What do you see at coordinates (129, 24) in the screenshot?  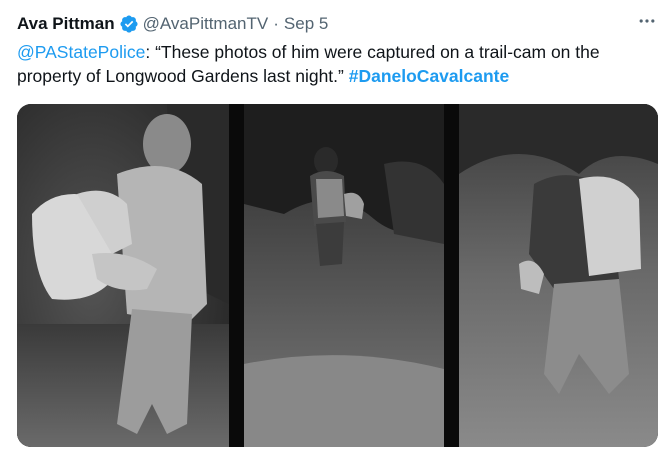 I see `verified-badge-icon` at bounding box center [129, 24].